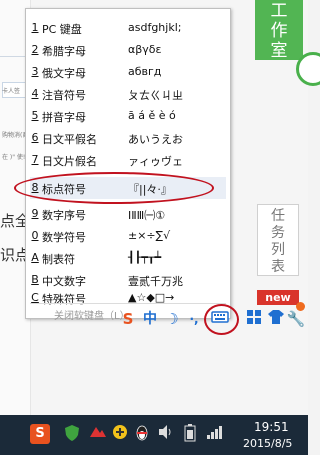 Image resolution: width=320 pixels, height=455 pixels. Describe the element at coordinates (155, 27) in the screenshot. I see `menu-item-sample: asdfghjkl;` at that location.